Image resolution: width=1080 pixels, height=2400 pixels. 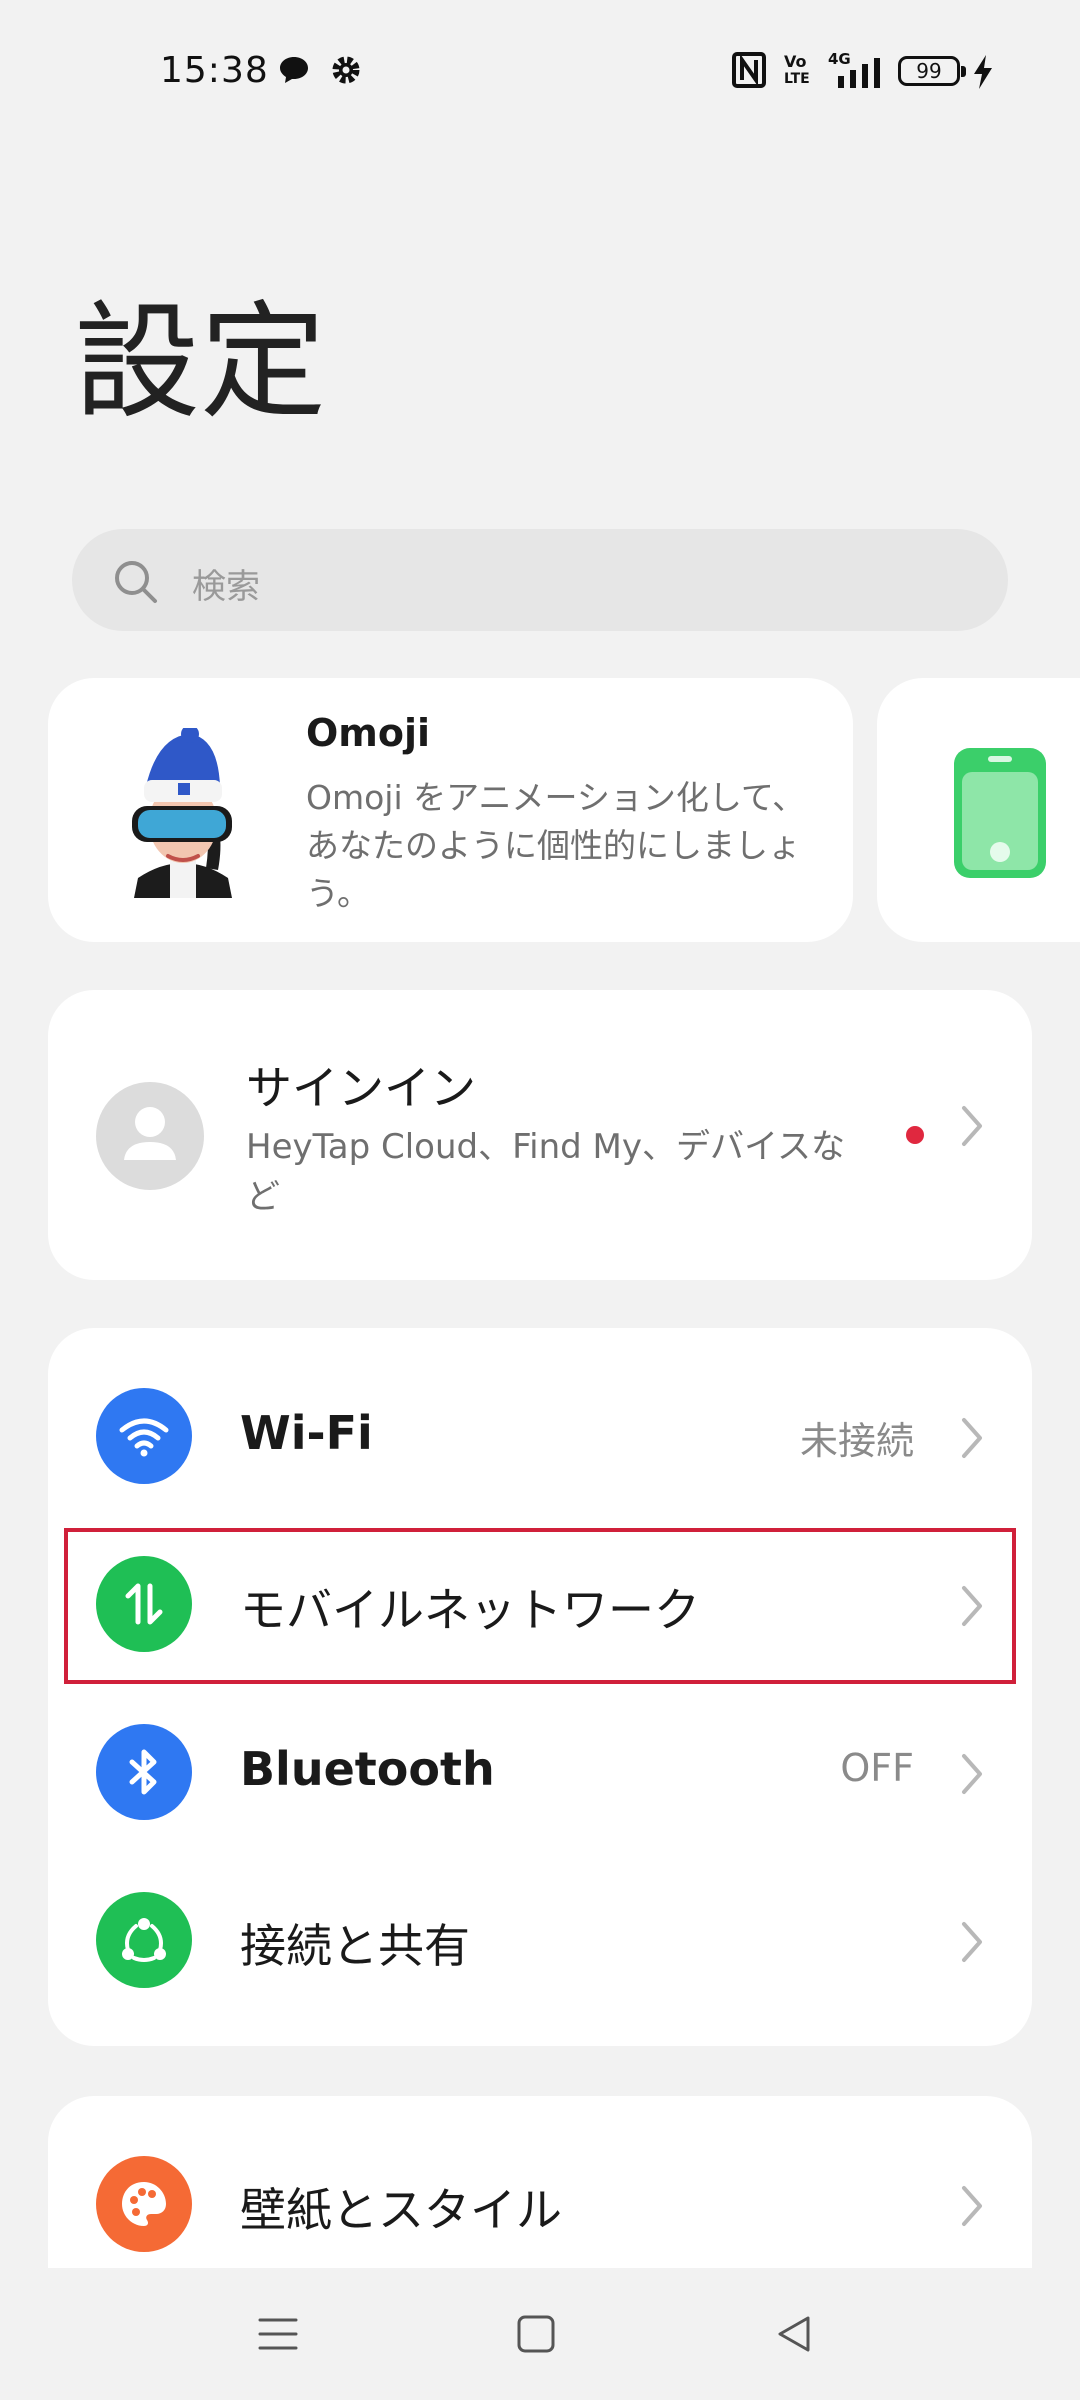 I want to click on signin-card: サインイン HeyTap Cloud、Find My、デバイスなど, so click(x=540, y=1135).